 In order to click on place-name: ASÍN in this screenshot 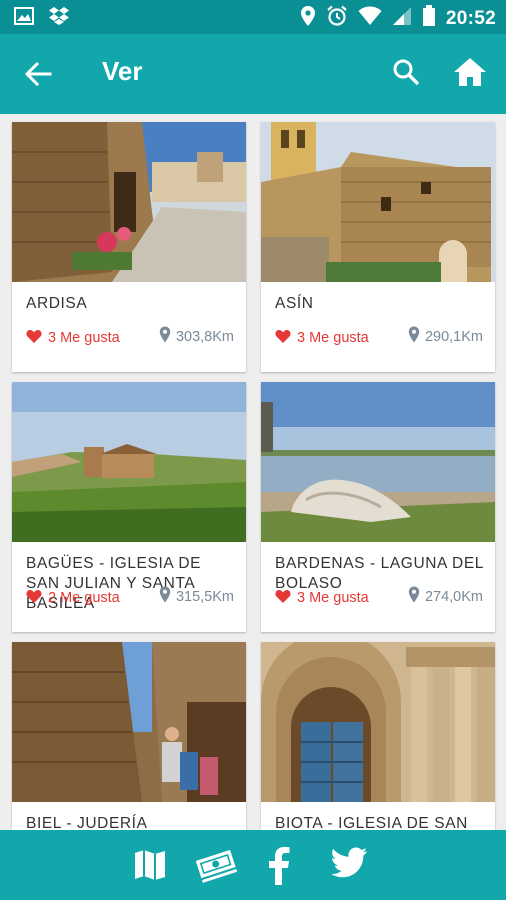, I will do `click(294, 303)`.